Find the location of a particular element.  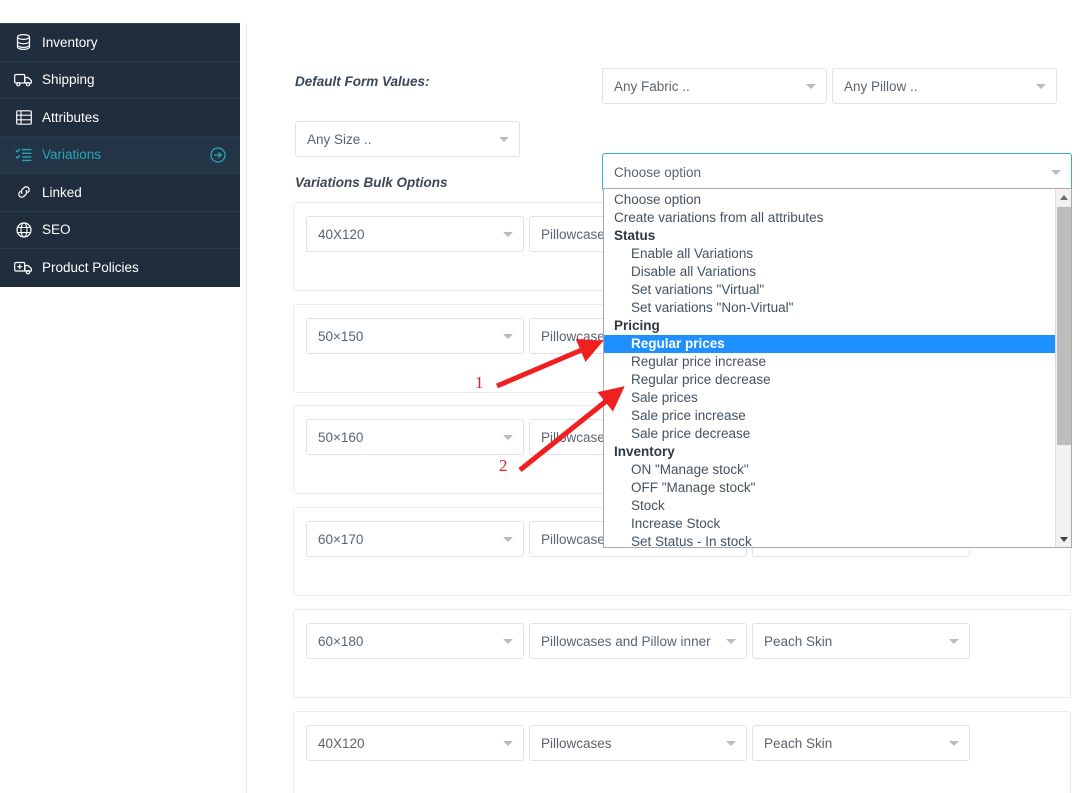

sidebar-item-label: Attributes is located at coordinates (71, 117).